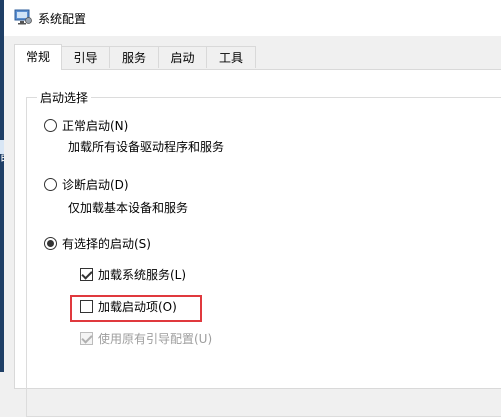 The image size is (501, 417). I want to click on normal-startup-description: 加载所有设备驱动程序和服务, so click(146, 147).